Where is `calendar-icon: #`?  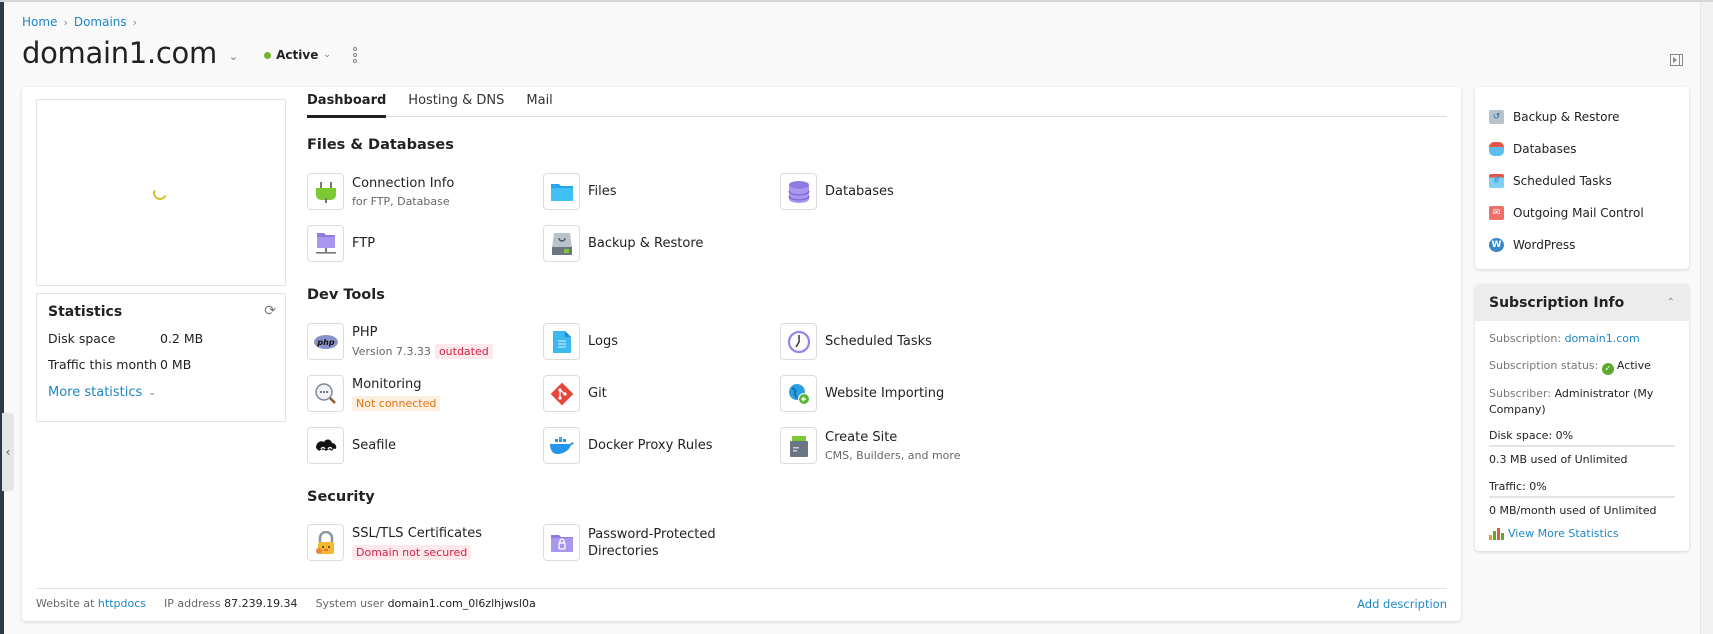
calendar-icon: # is located at coordinates (1496, 181).